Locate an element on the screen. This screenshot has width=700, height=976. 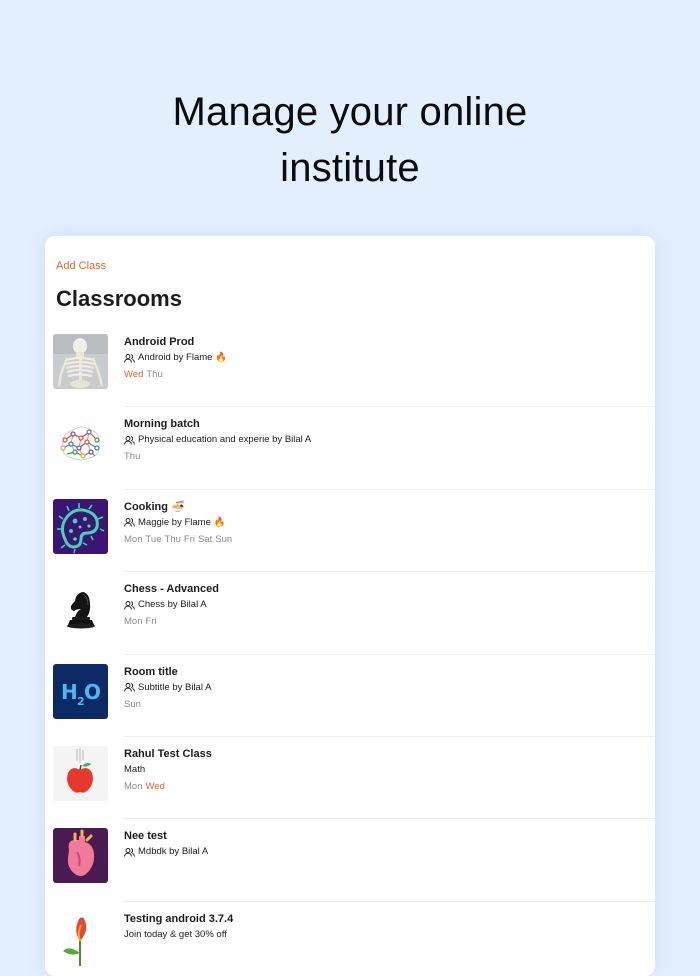
headline: Manage your online institute is located at coordinates (350, 140).